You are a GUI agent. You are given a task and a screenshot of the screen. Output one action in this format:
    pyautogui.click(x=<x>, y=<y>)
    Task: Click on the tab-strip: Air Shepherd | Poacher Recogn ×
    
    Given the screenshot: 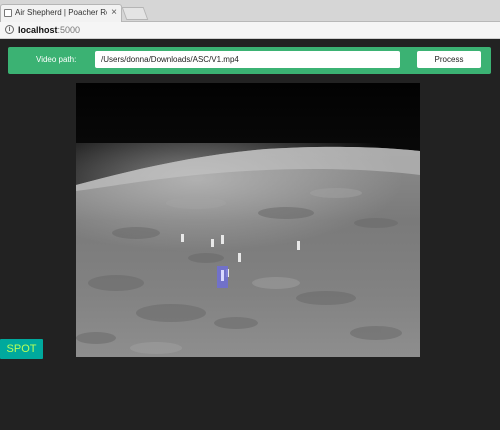 What is the action you would take?
    pyautogui.click(x=250, y=11)
    